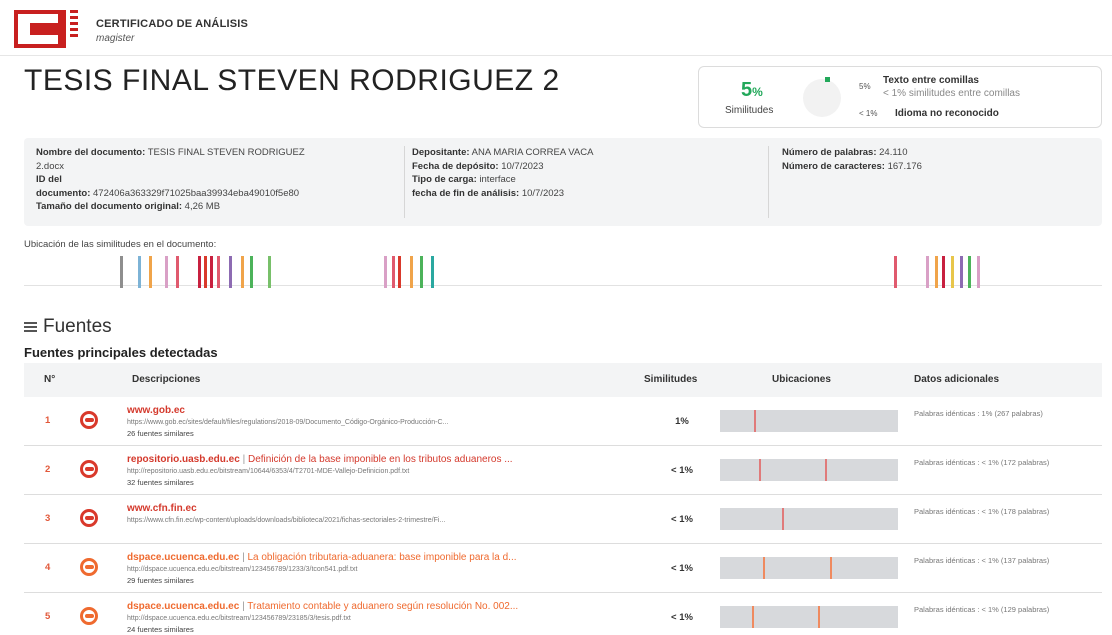  I want to click on source-domain-link: www.cfn.fin.ec, so click(162, 508).